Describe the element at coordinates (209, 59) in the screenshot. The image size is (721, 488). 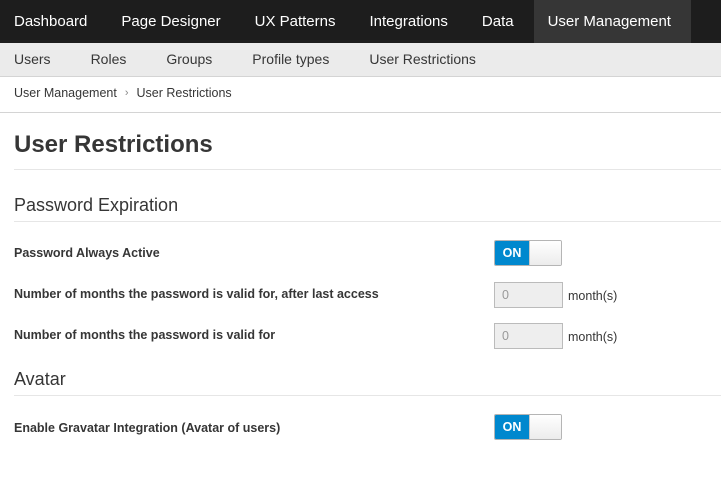
I see `subnav-groups: Groups` at that location.